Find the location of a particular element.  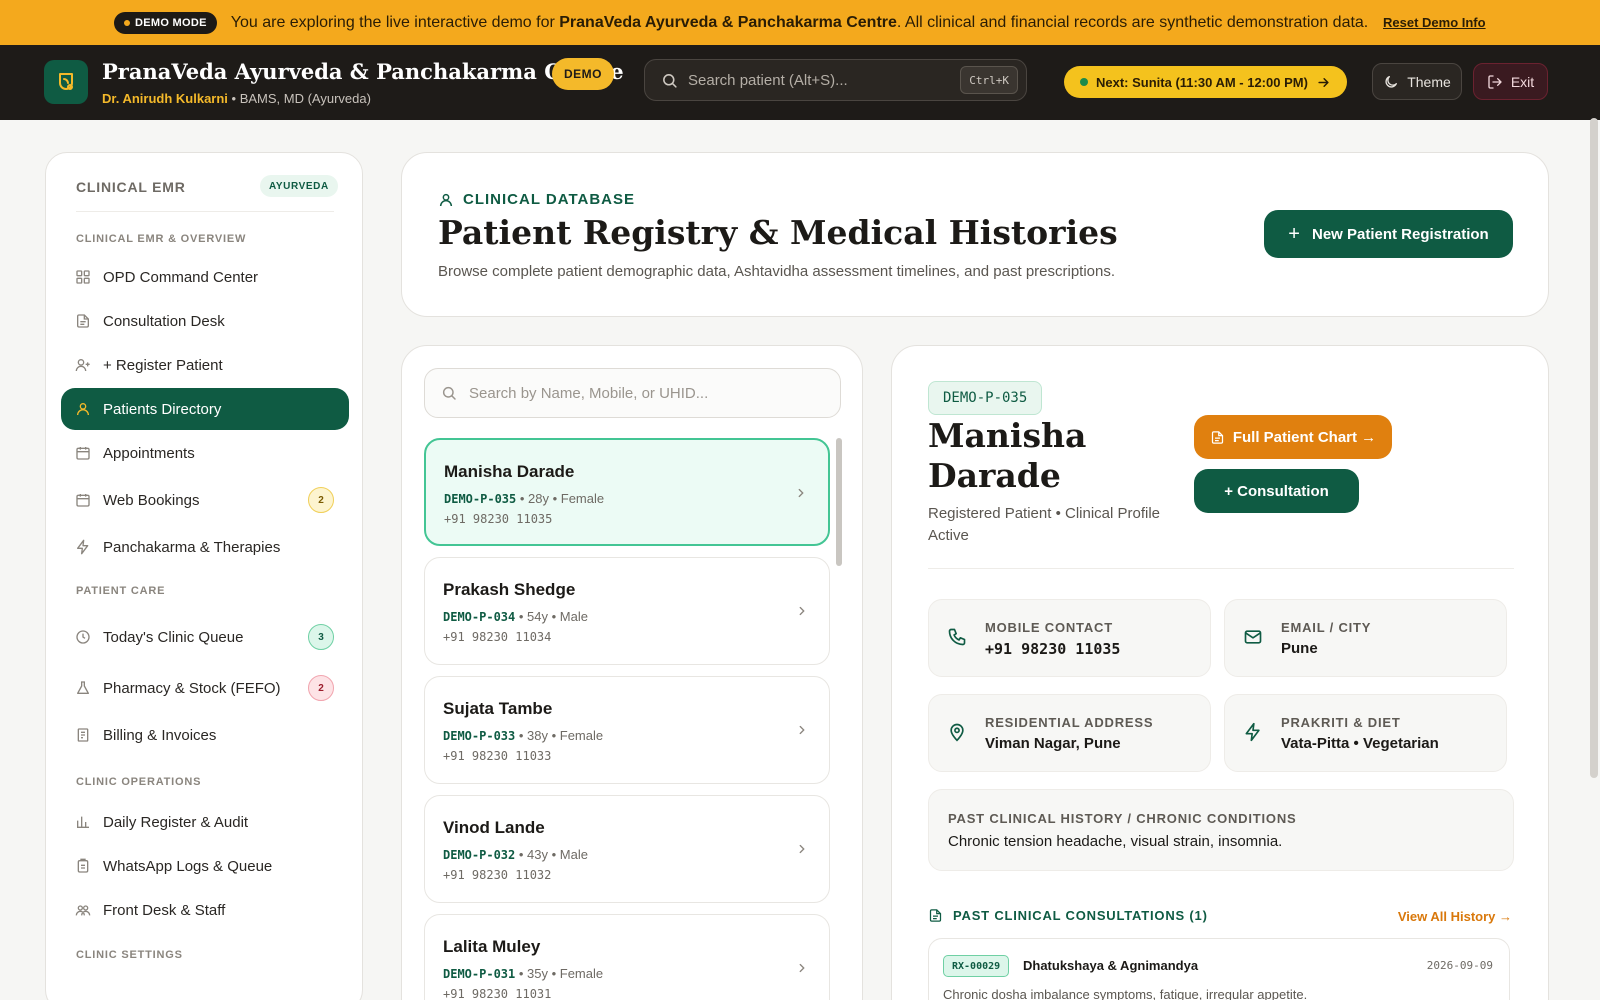

sidebar-item-label: Today's Clinic Queue is located at coordinates (173, 637).